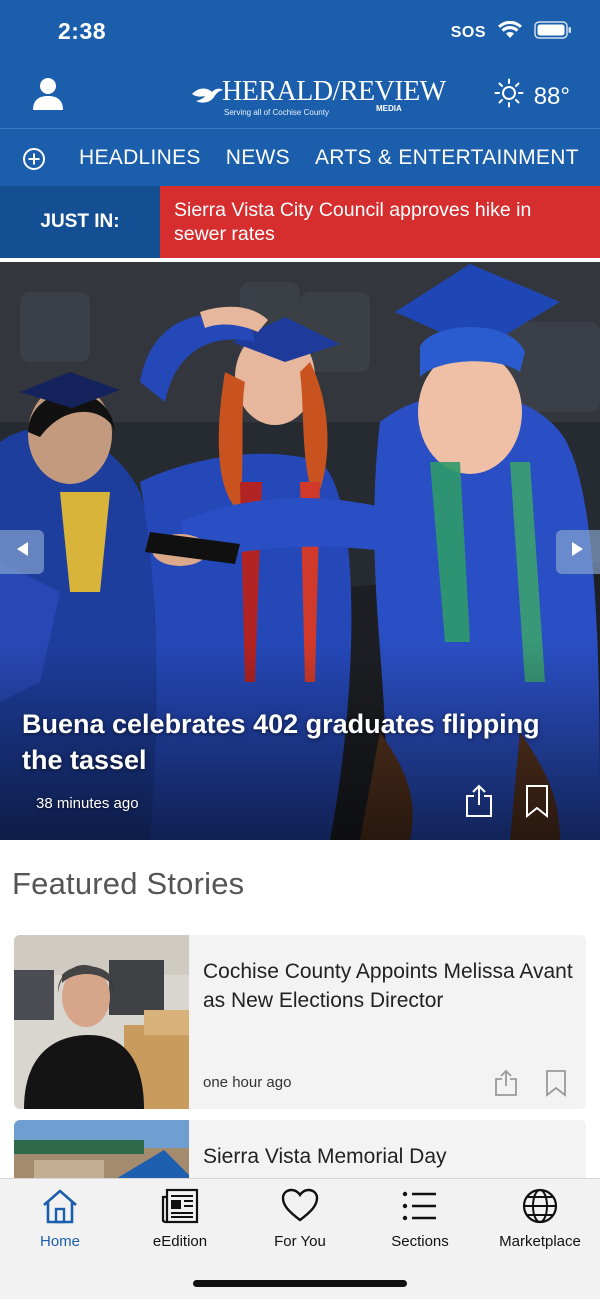 The height and width of the screenshot is (1299, 600). Describe the element at coordinates (540, 1206) in the screenshot. I see `globe-icon` at that location.